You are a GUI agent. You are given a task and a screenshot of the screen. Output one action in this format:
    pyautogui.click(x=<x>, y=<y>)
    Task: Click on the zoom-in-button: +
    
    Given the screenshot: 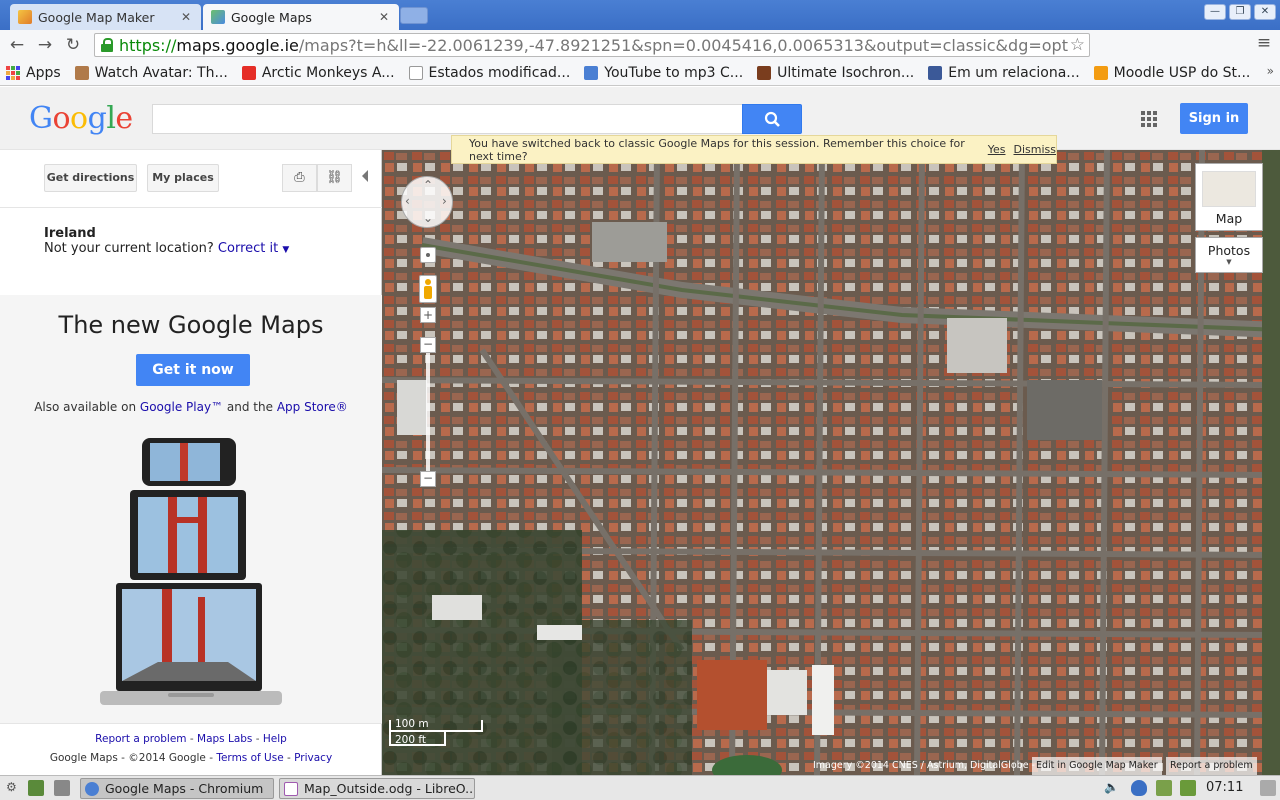 What is the action you would take?
    pyautogui.click(x=428, y=315)
    